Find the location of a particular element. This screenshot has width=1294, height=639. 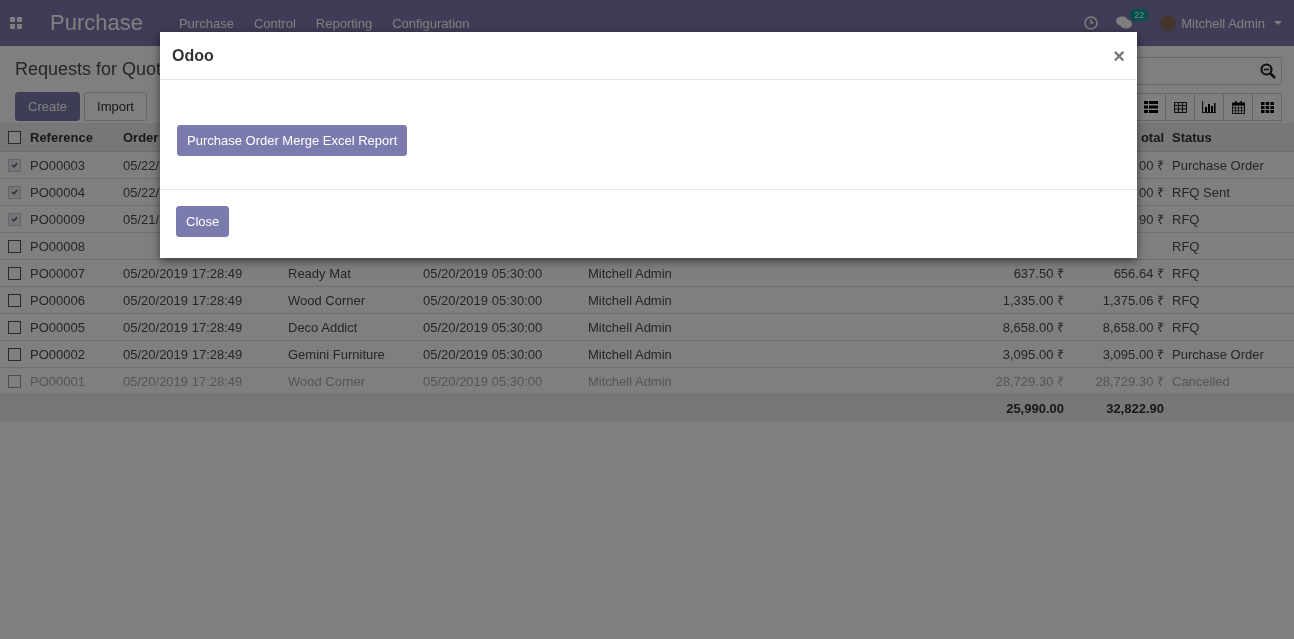

bar-chart-icon is located at coordinates (1209, 107).